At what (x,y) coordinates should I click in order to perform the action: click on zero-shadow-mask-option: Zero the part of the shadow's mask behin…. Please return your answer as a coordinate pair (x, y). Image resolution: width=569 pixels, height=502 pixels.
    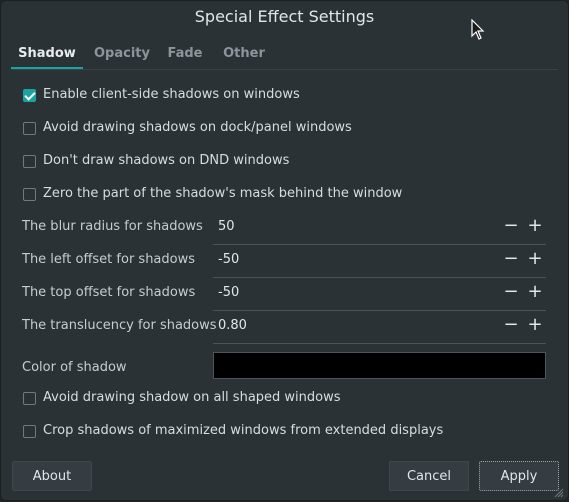
    Looking at the image, I should click on (285, 194).